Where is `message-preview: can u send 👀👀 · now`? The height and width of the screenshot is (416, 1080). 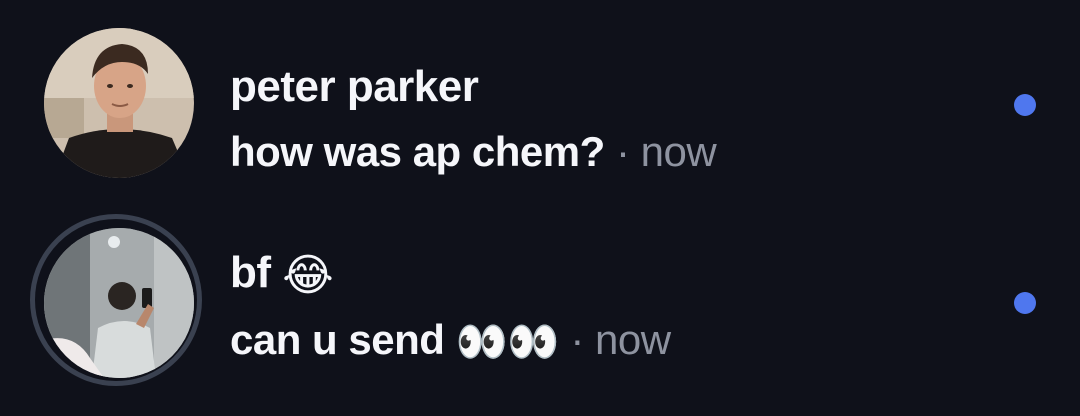 message-preview: can u send 👀👀 · now is located at coordinates (450, 341).